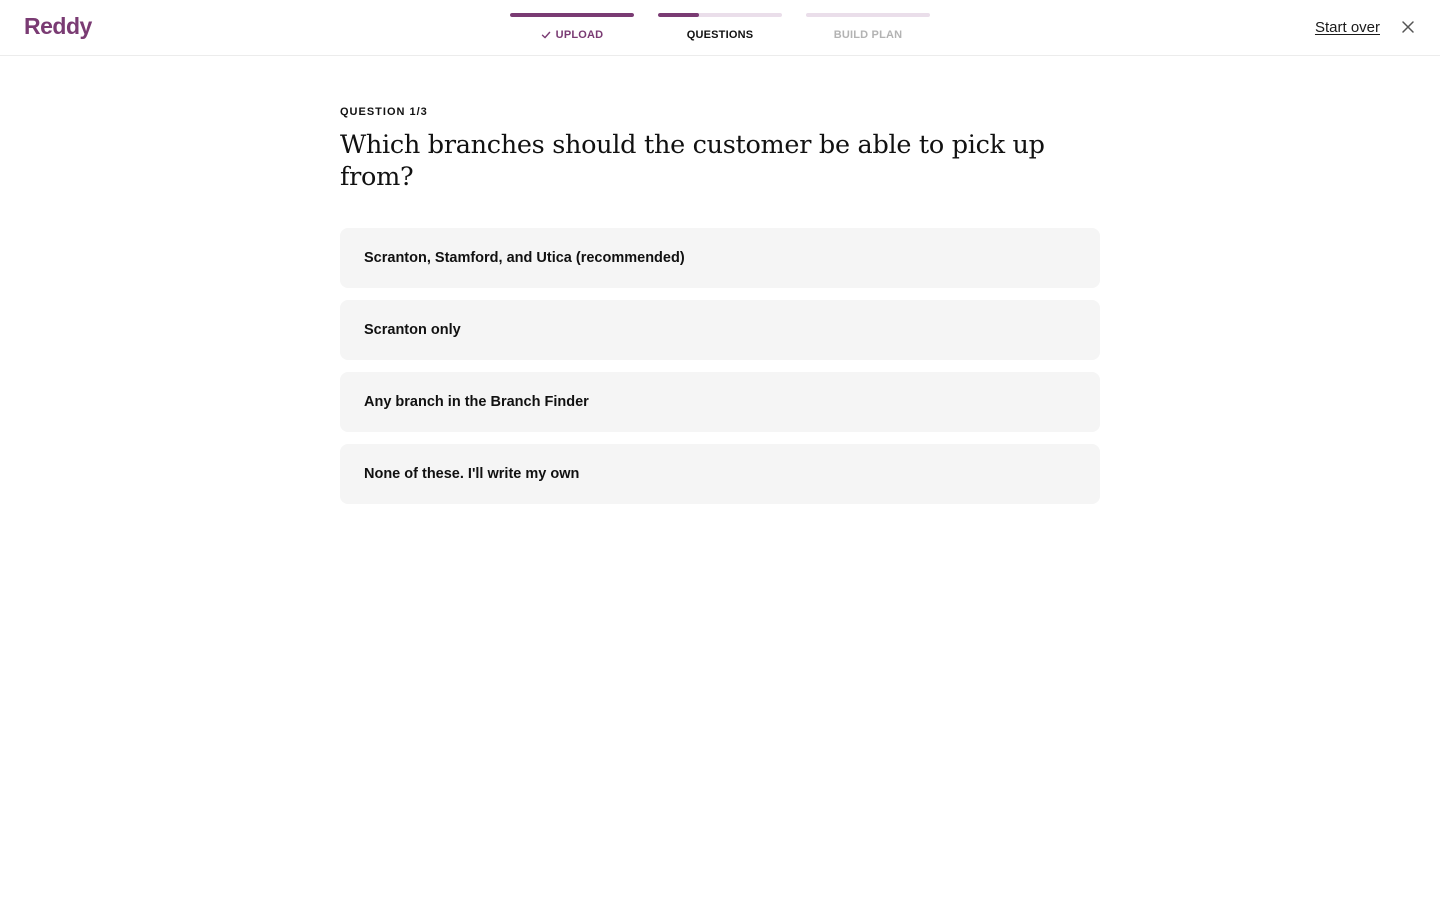 Image resolution: width=1440 pixels, height=900 pixels. What do you see at coordinates (545, 35) in the screenshot?
I see `check-icon` at bounding box center [545, 35].